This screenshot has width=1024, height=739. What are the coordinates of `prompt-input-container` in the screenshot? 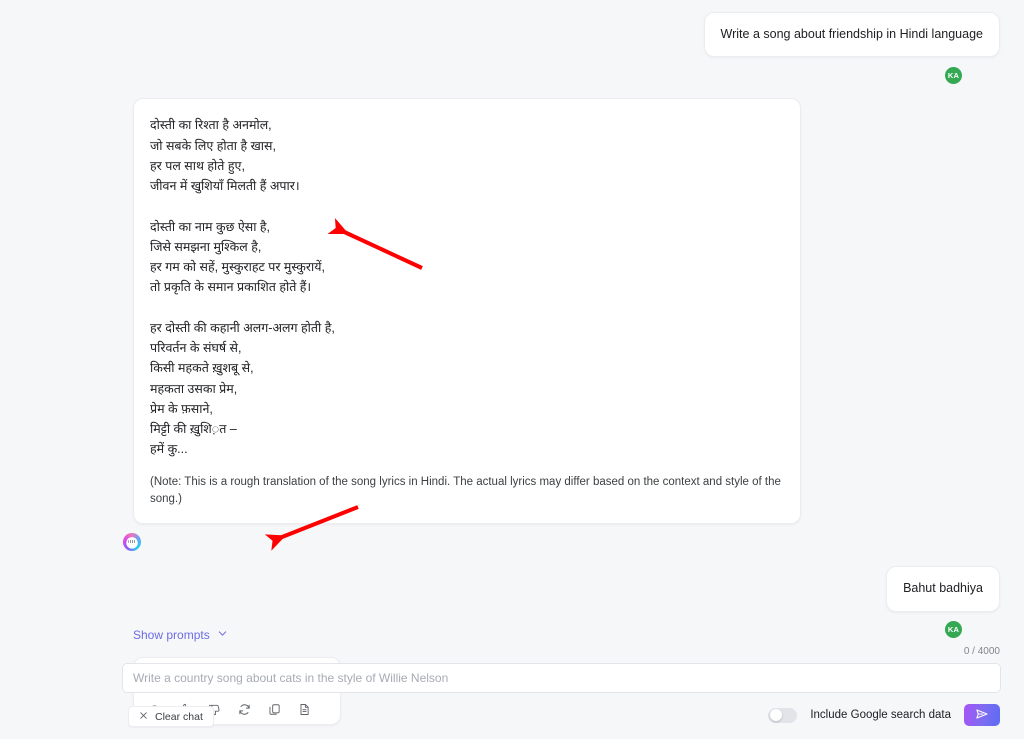 It's located at (561, 678).